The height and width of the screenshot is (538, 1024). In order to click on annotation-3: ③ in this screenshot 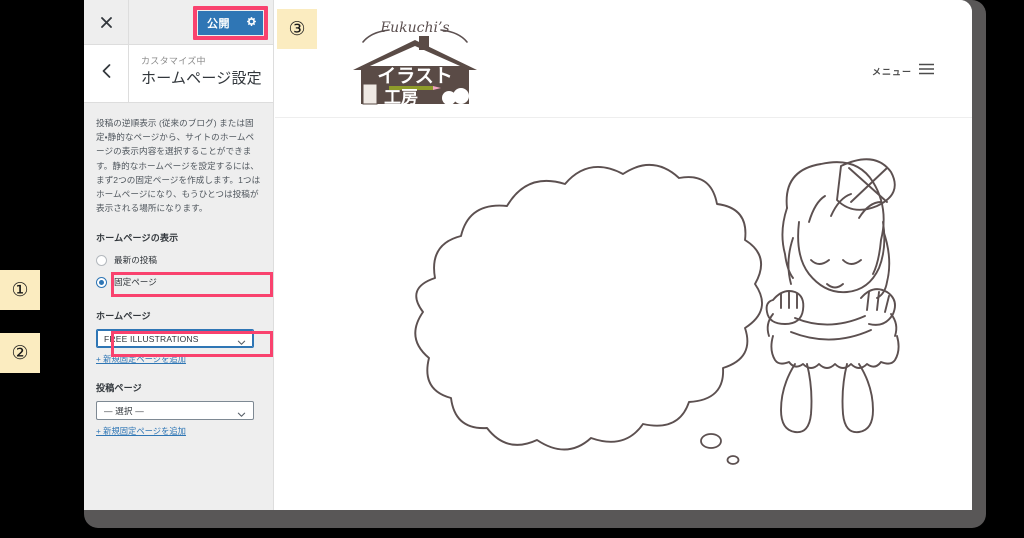, I will do `click(297, 29)`.